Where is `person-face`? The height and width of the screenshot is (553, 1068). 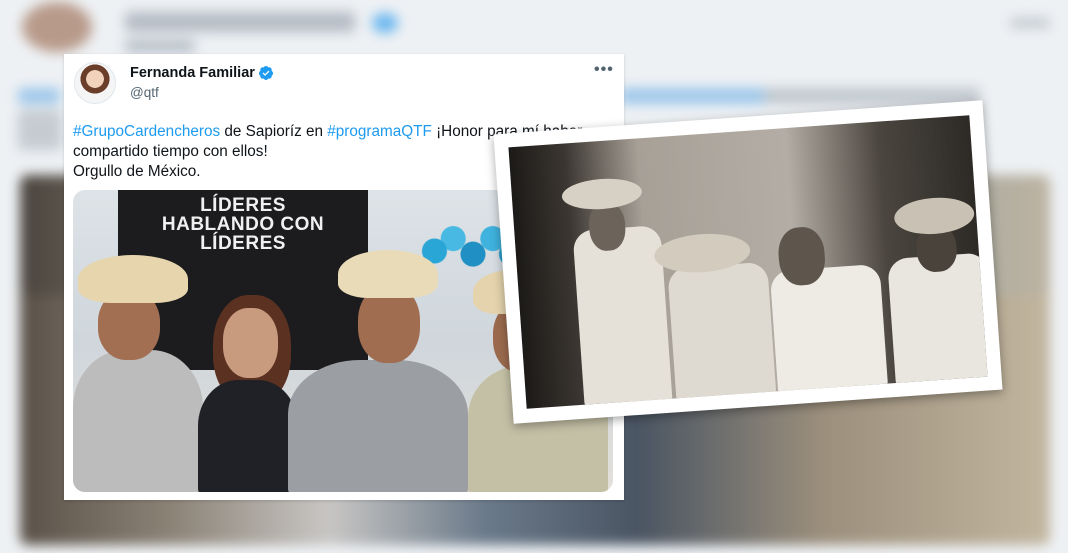
person-face is located at coordinates (250, 343).